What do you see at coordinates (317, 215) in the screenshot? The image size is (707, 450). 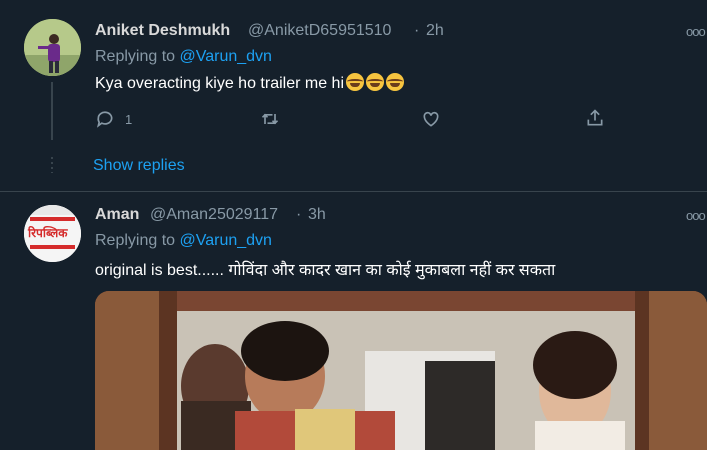 I see `timestamp: 3h` at bounding box center [317, 215].